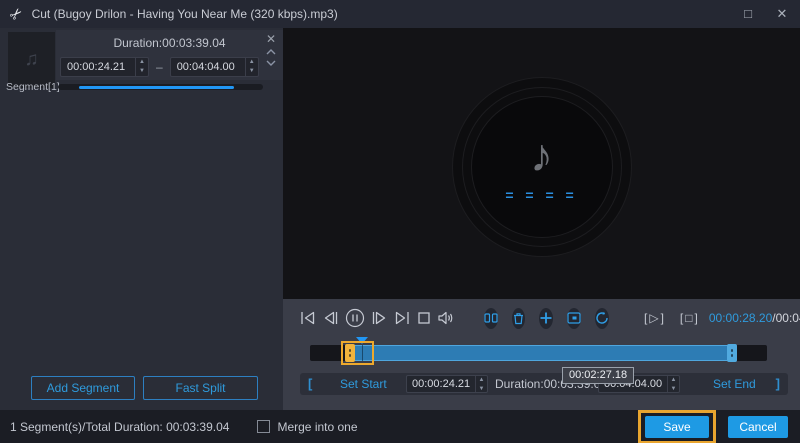 This screenshot has height=443, width=800. I want to click on scissors-icon: ✂, so click(17, 14).